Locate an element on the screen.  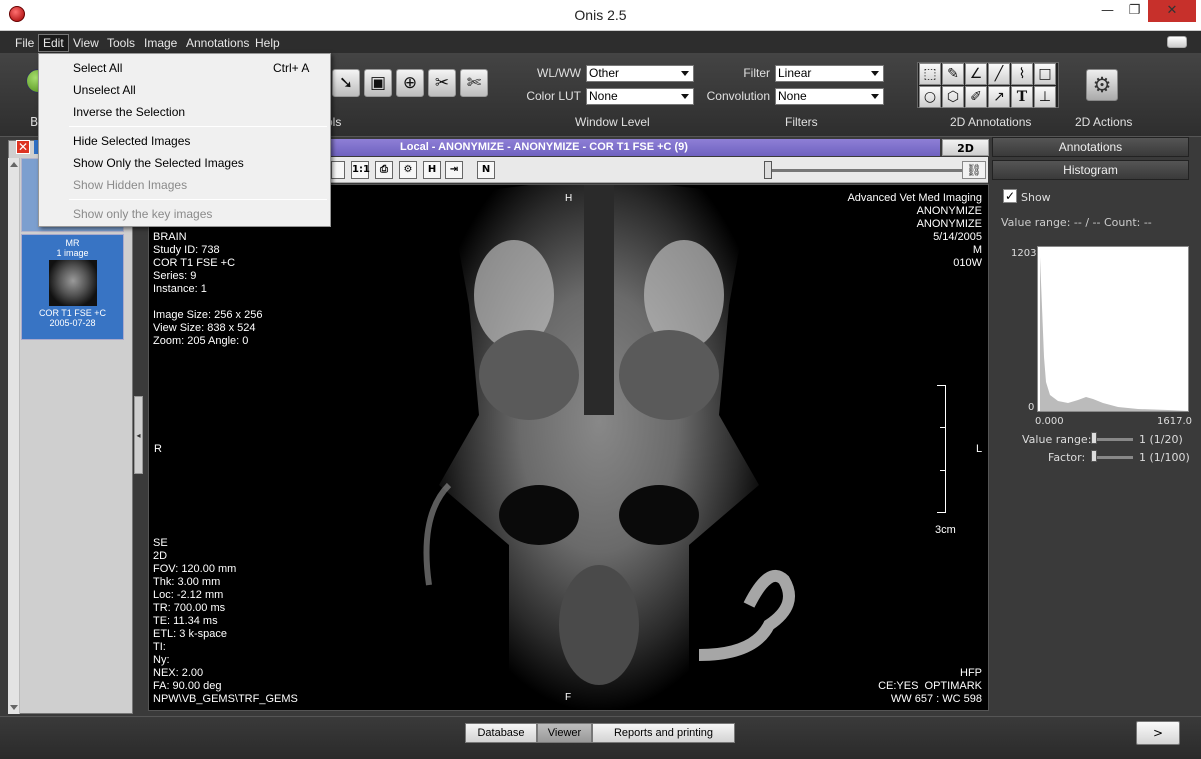
value-range-label: Value range: is located at coordinates (1057, 439).